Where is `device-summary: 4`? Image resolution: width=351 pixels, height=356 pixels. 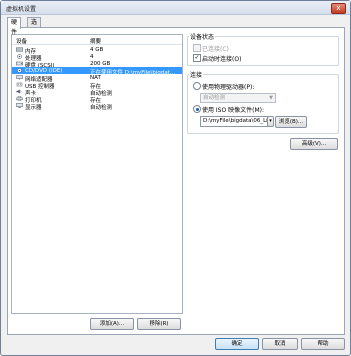
device-summary: 4 is located at coordinates (92, 56).